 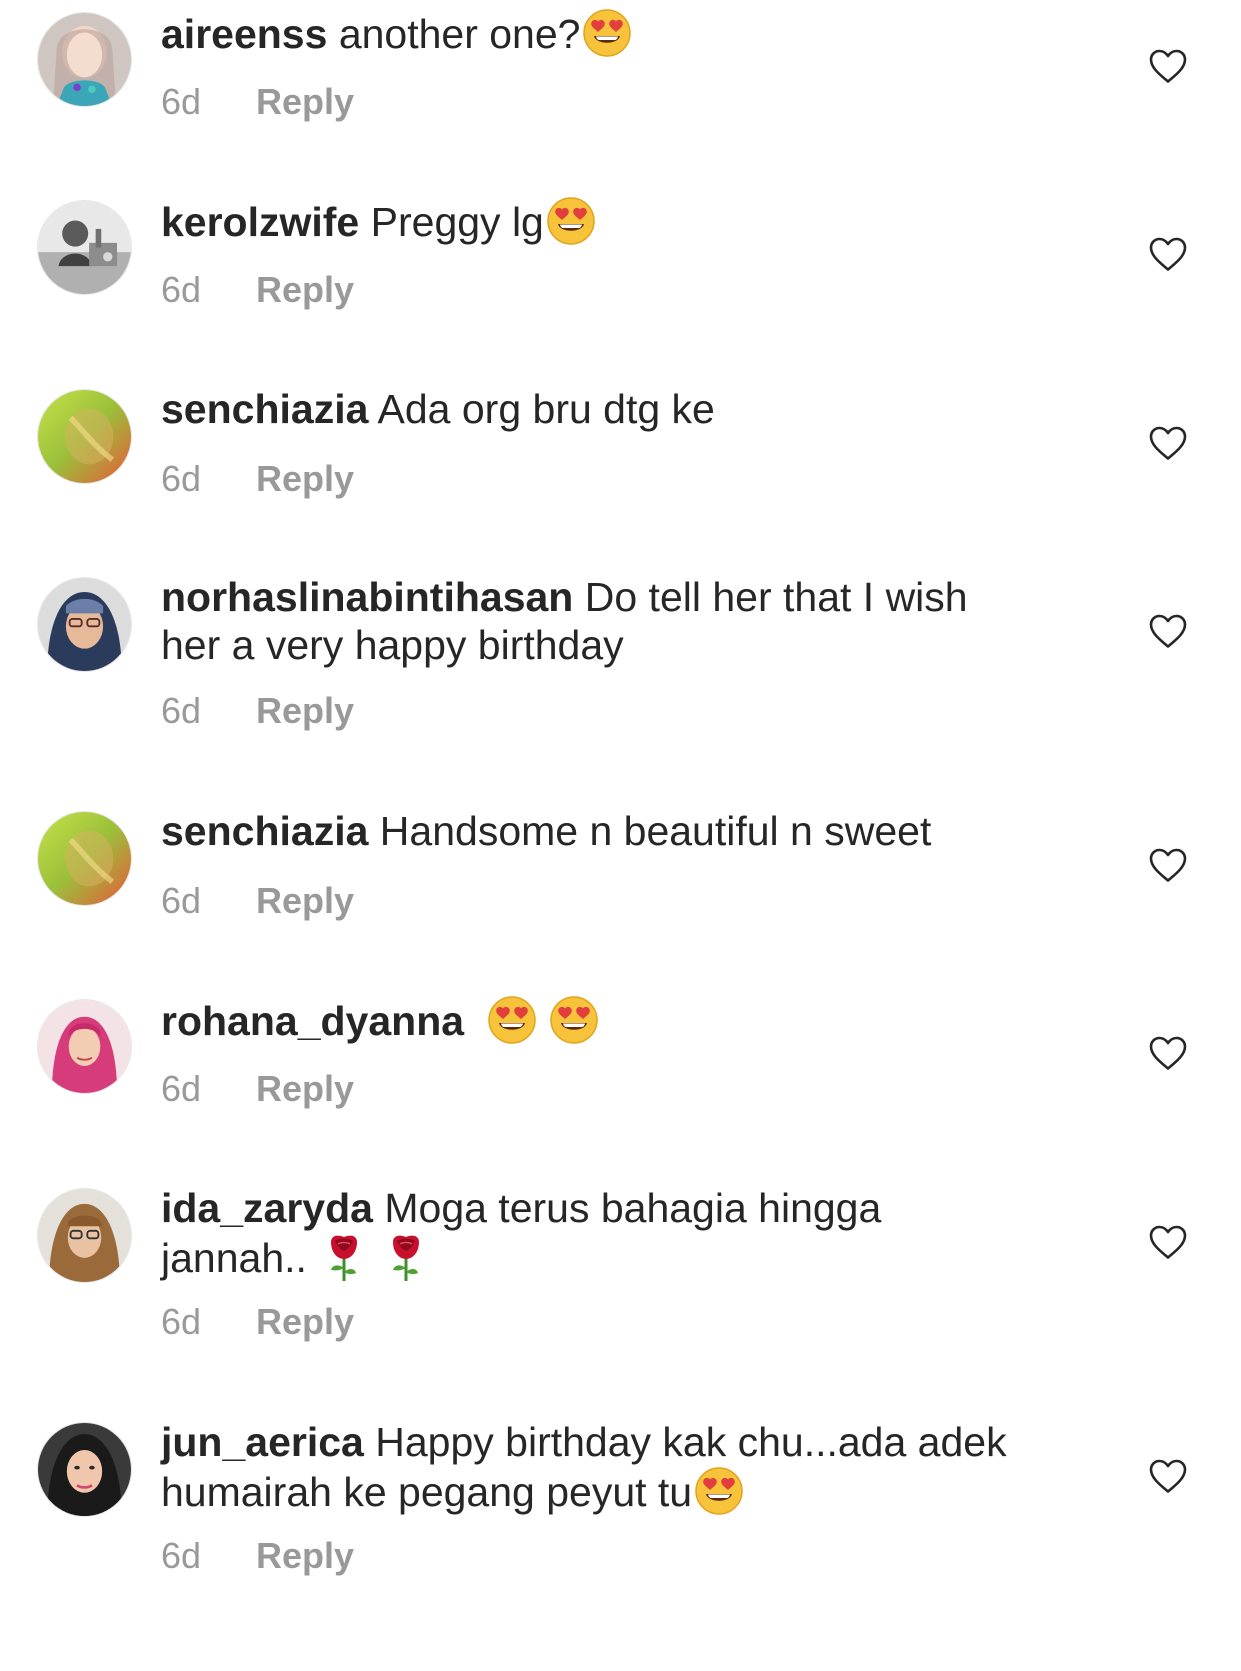 What do you see at coordinates (620, 90) in the screenshot?
I see `comment-item: aireenss another one? 6d Reply` at bounding box center [620, 90].